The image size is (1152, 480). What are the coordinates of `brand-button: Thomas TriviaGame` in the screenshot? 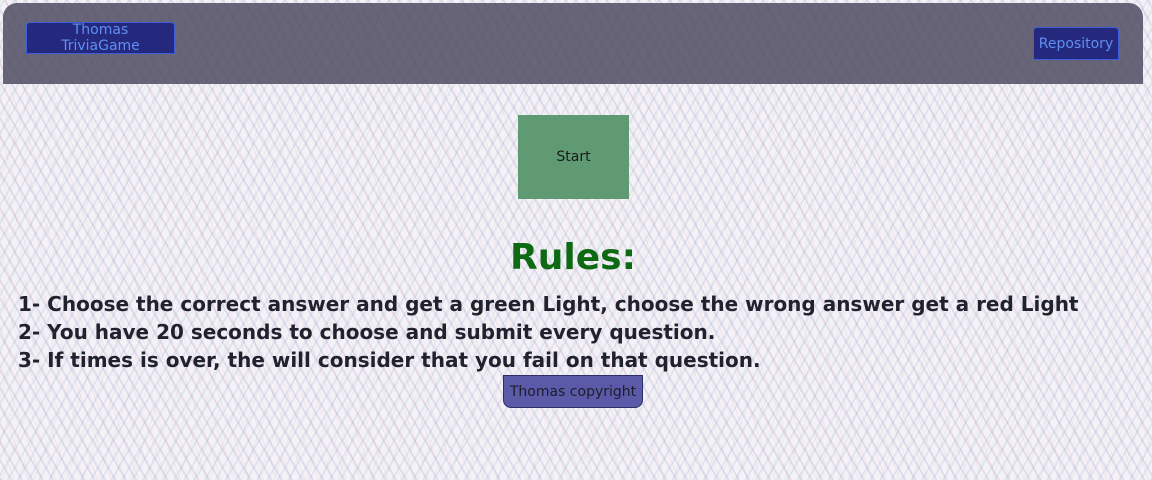 It's located at (100, 38).